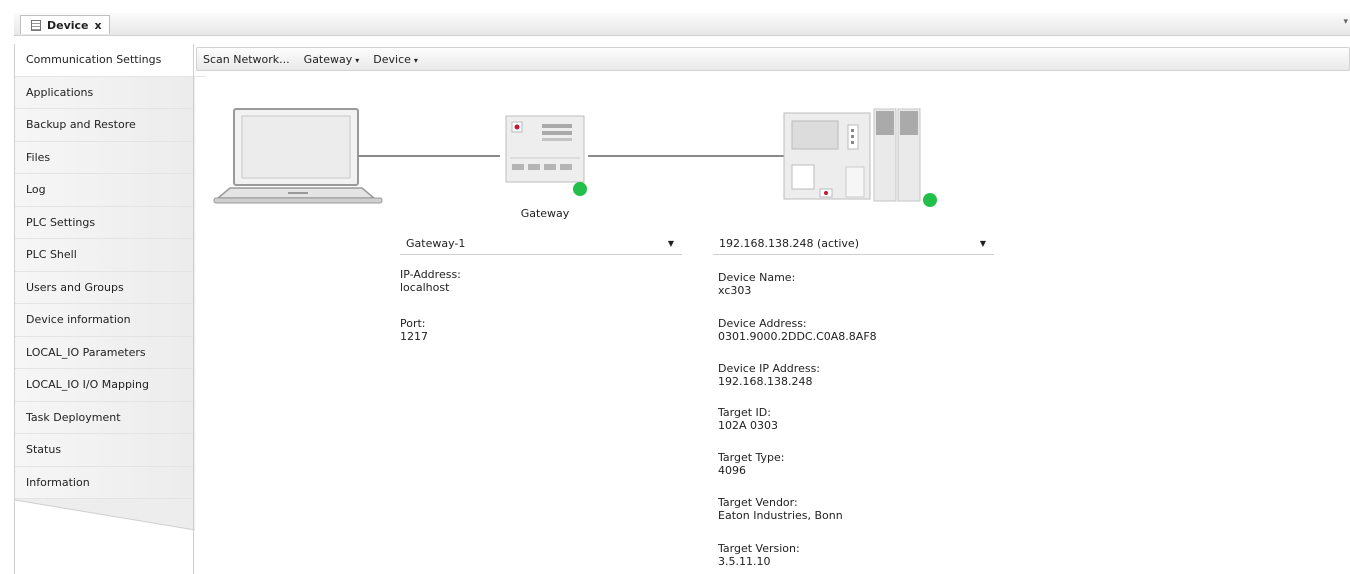 The width and height of the screenshot is (1350, 574). What do you see at coordinates (104, 320) in the screenshot?
I see `sidebar-item: Device information` at bounding box center [104, 320].